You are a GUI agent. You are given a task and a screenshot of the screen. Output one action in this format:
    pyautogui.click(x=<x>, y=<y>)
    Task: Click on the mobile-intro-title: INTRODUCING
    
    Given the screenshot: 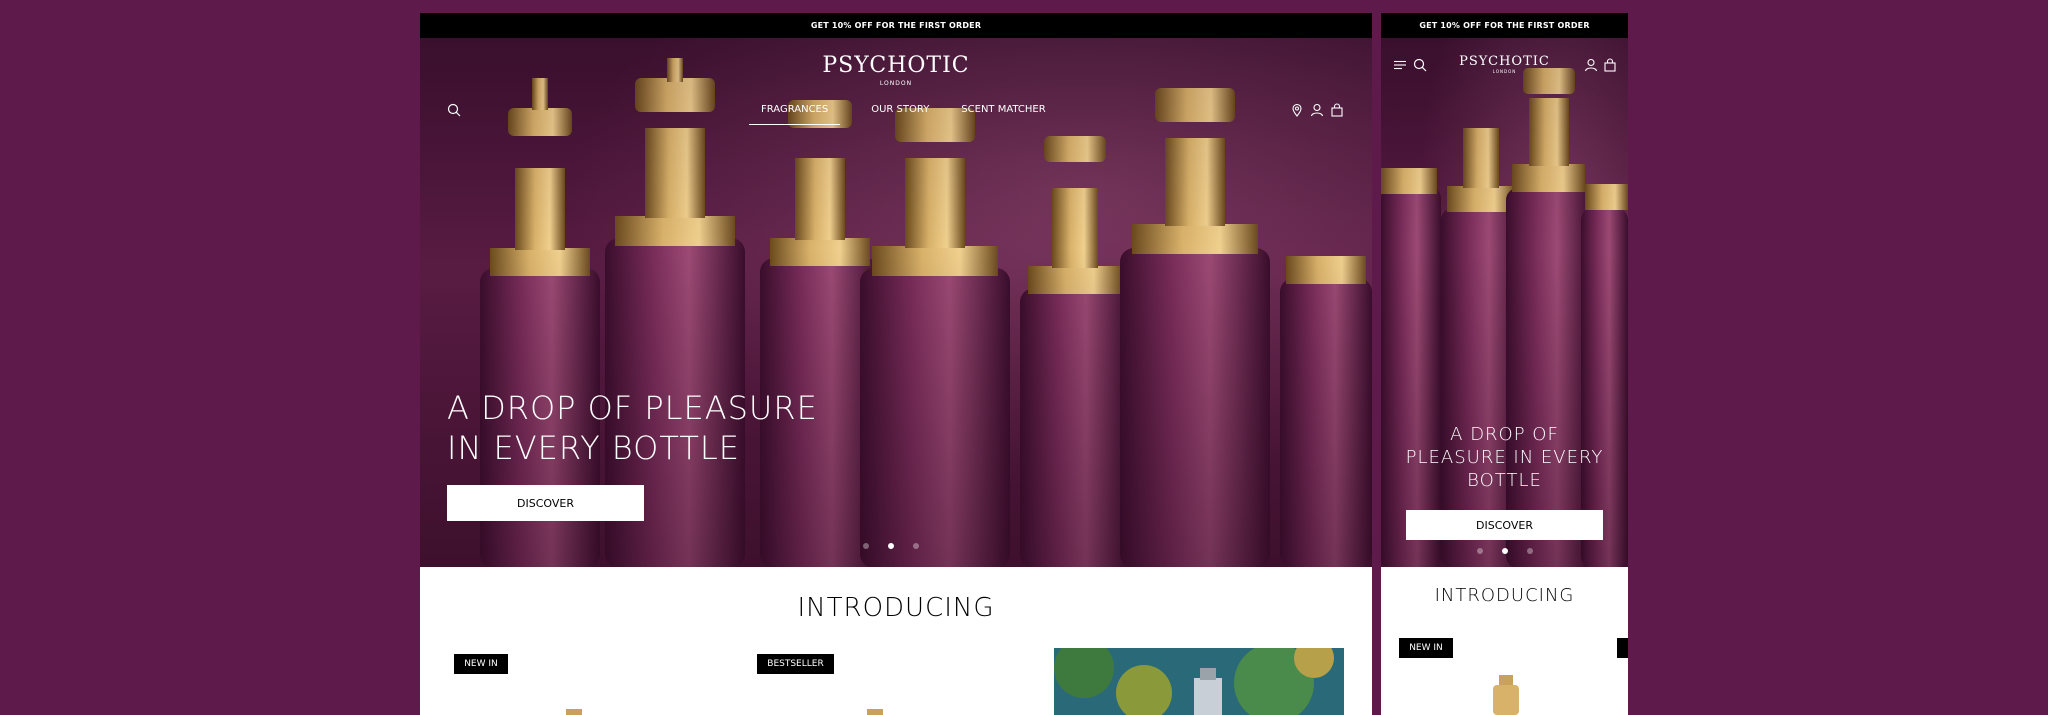 What is the action you would take?
    pyautogui.click(x=1504, y=595)
    